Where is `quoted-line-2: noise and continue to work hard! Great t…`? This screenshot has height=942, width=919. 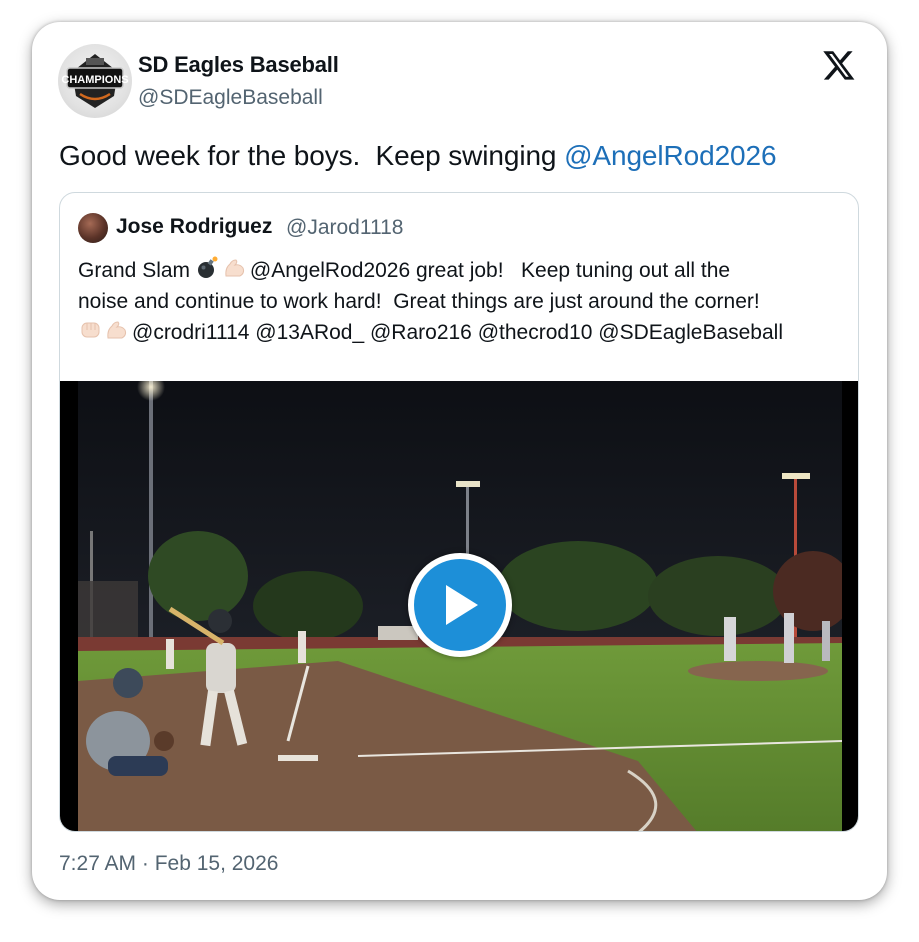 quoted-line-2: noise and continue to work hard! Great t… is located at coordinates (419, 301).